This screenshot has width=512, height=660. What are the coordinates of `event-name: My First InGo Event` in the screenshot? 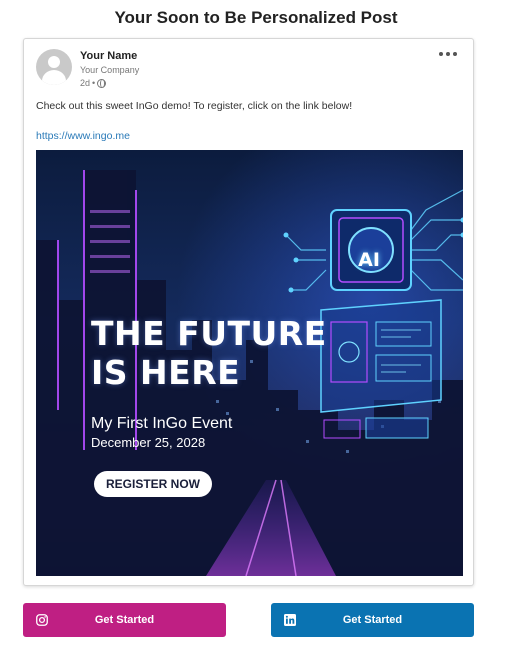 It's located at (162, 423).